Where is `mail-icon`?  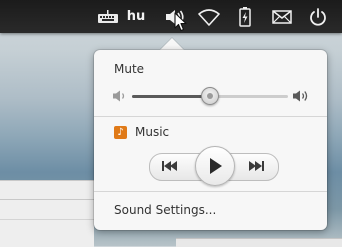
mail-icon is located at coordinates (282, 16).